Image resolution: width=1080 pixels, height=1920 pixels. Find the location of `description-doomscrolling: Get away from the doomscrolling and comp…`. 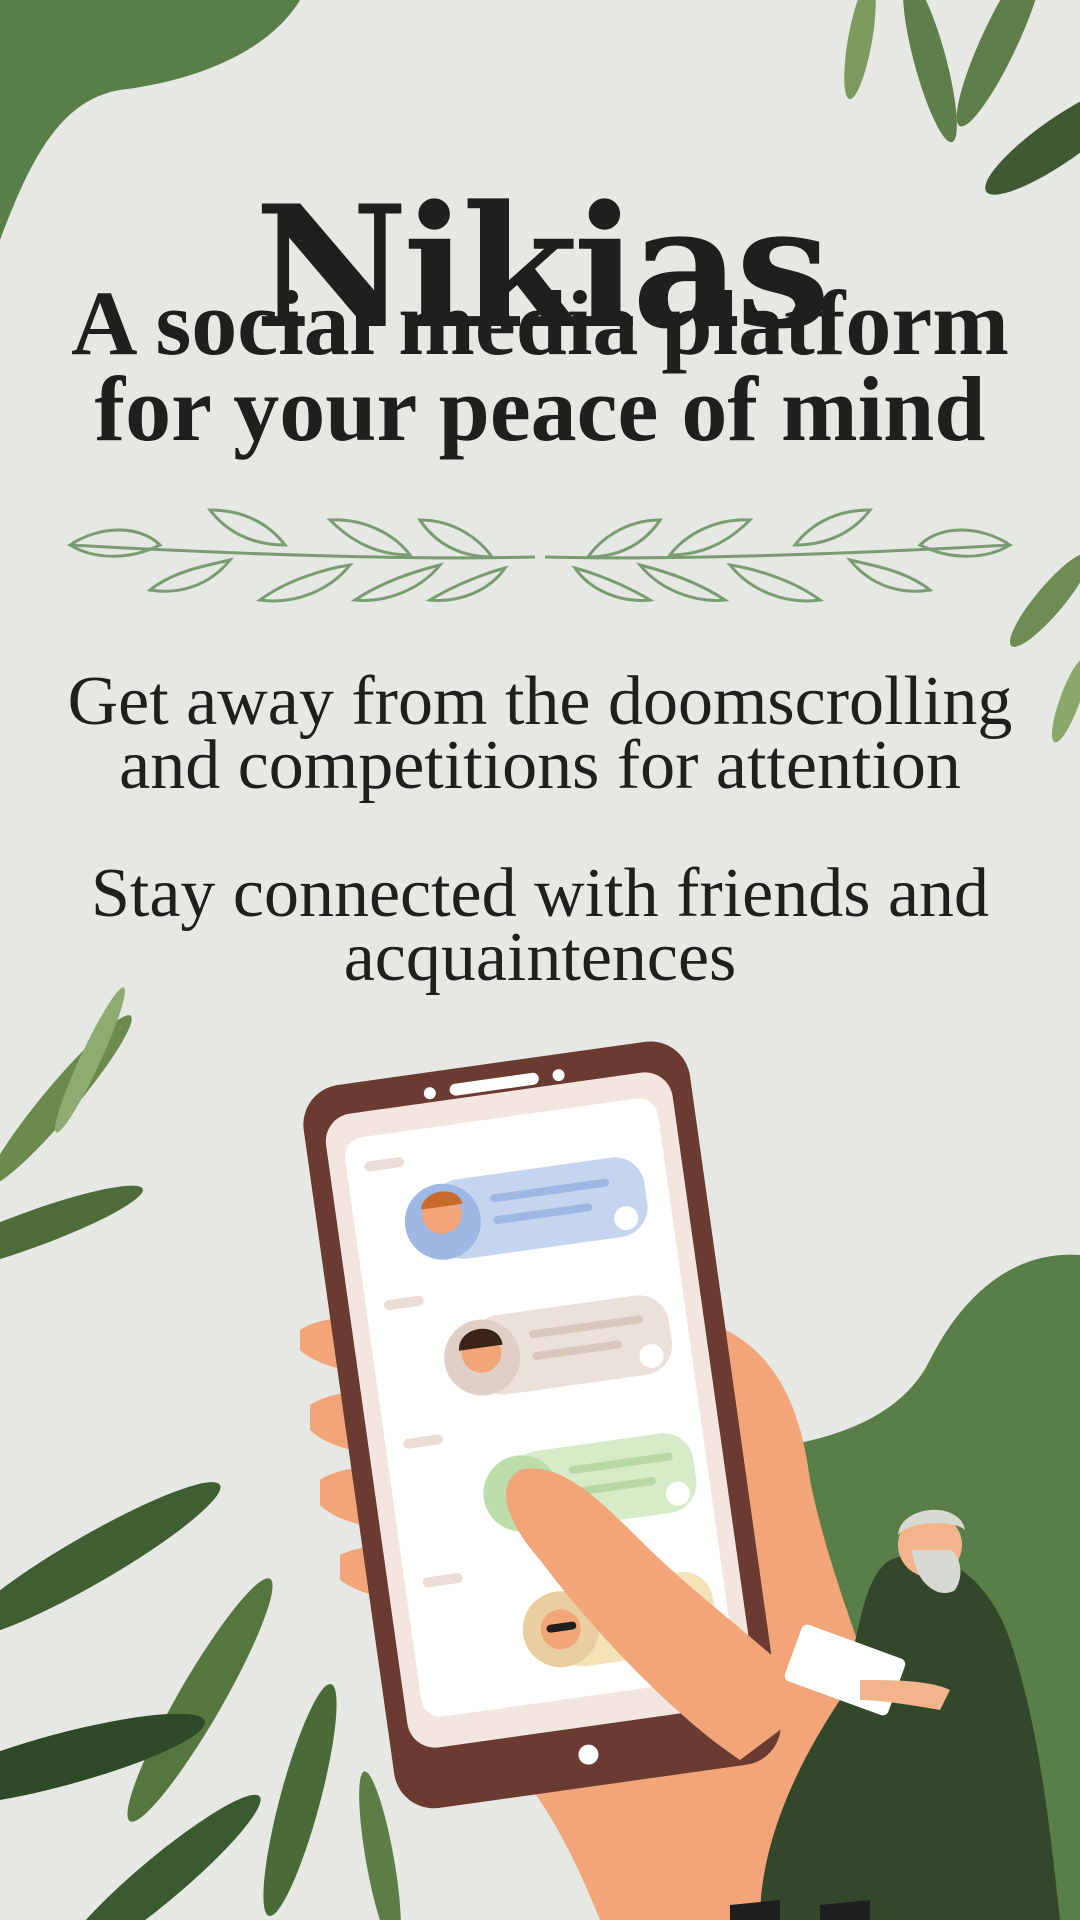

description-doomscrolling: Get away from the doomscrolling and comp… is located at coordinates (540, 733).